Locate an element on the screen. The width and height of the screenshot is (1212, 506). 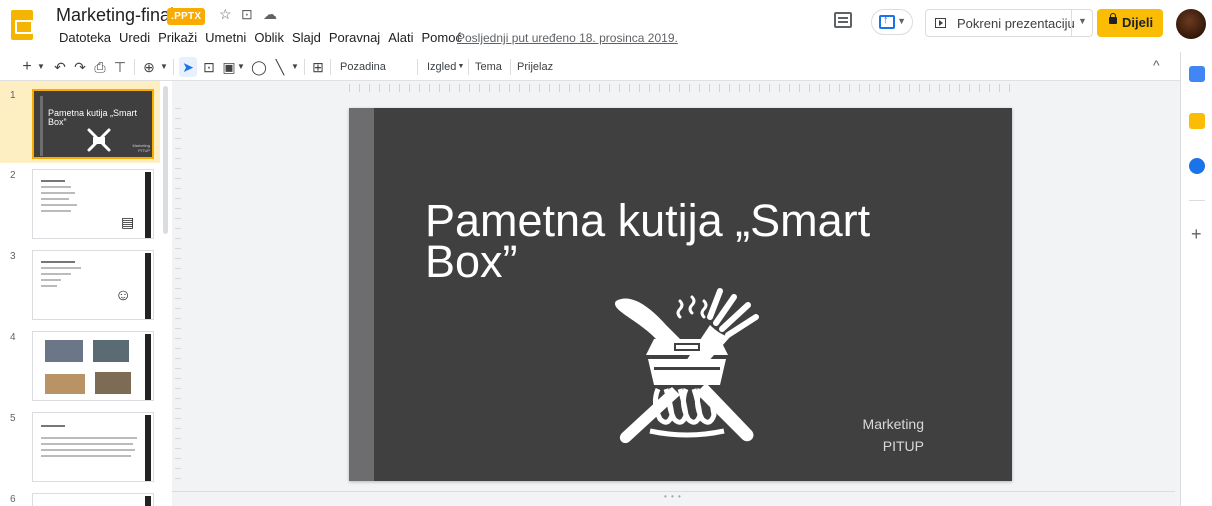
subtitle-line-1: Marketing is located at coordinates (893, 424).